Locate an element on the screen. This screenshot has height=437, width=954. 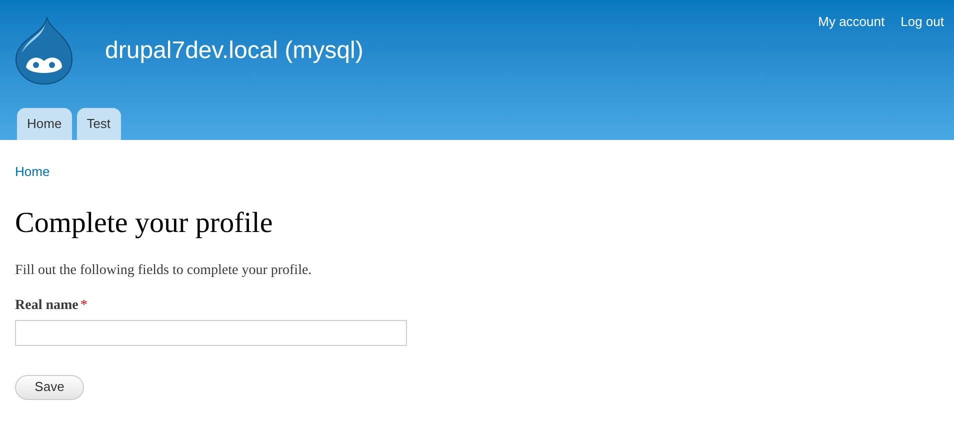
required-mark: * is located at coordinates (84, 305).